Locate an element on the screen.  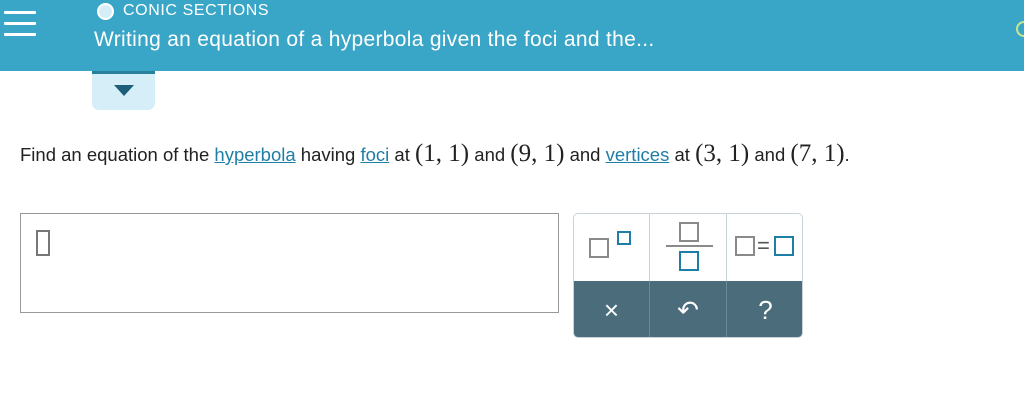
numerator-box-icon is located at coordinates (689, 232).